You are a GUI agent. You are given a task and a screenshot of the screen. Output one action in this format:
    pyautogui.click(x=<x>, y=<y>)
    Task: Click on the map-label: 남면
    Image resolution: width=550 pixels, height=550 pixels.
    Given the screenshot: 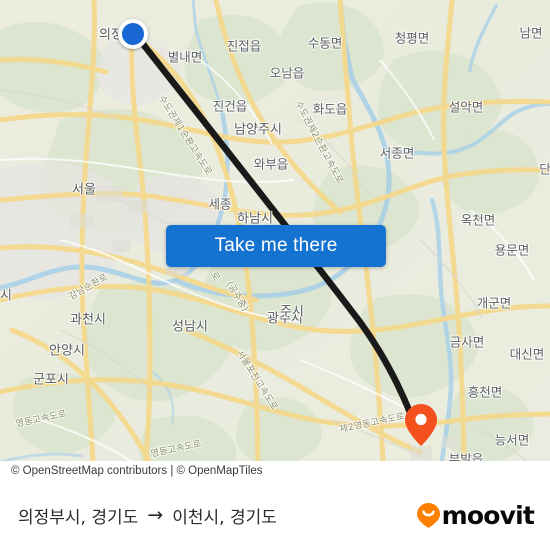 What is the action you would take?
    pyautogui.click(x=531, y=33)
    